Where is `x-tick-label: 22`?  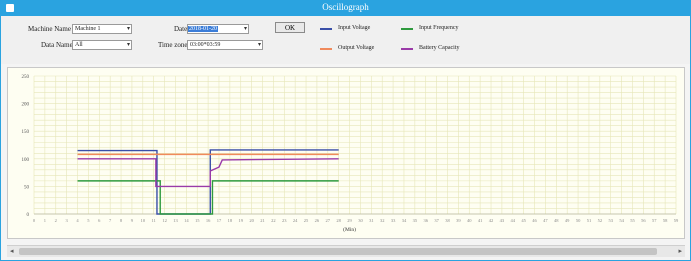 x-tick-label: 22 is located at coordinates (273, 220).